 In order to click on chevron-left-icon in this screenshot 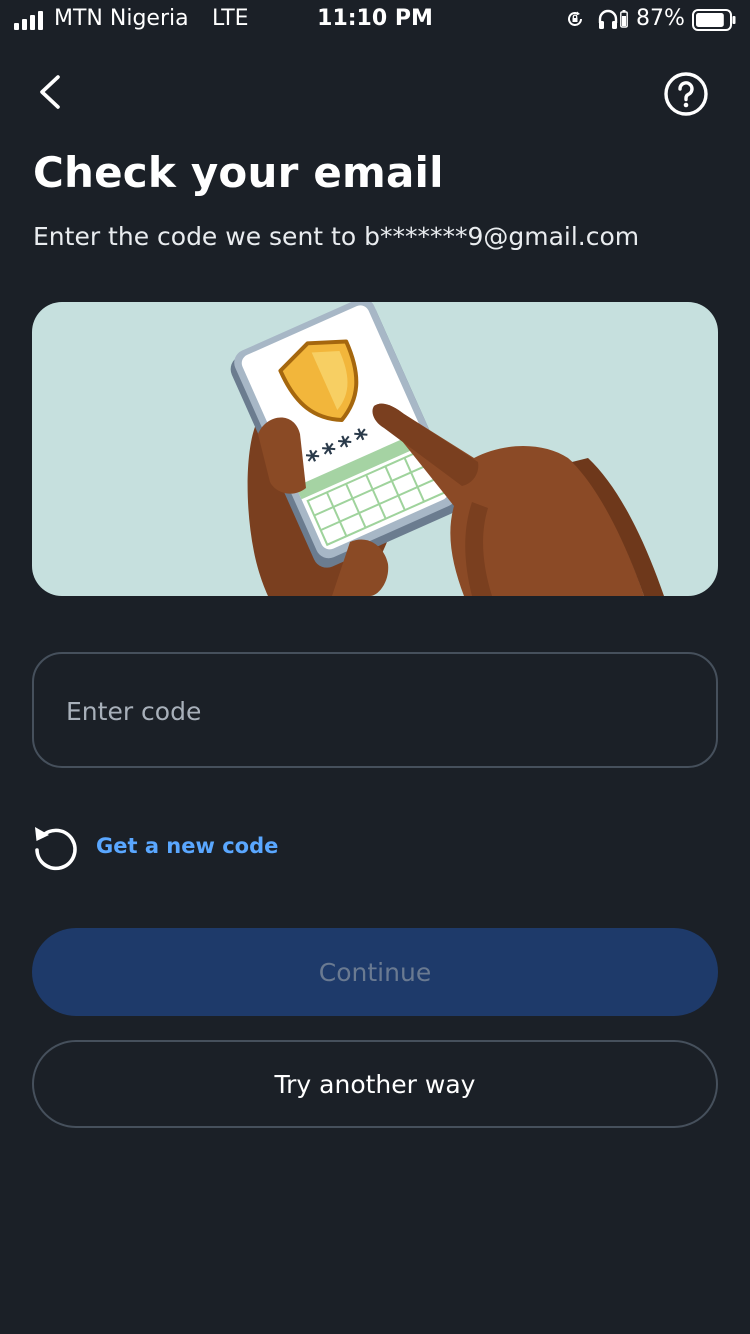, I will do `click(50, 92)`.